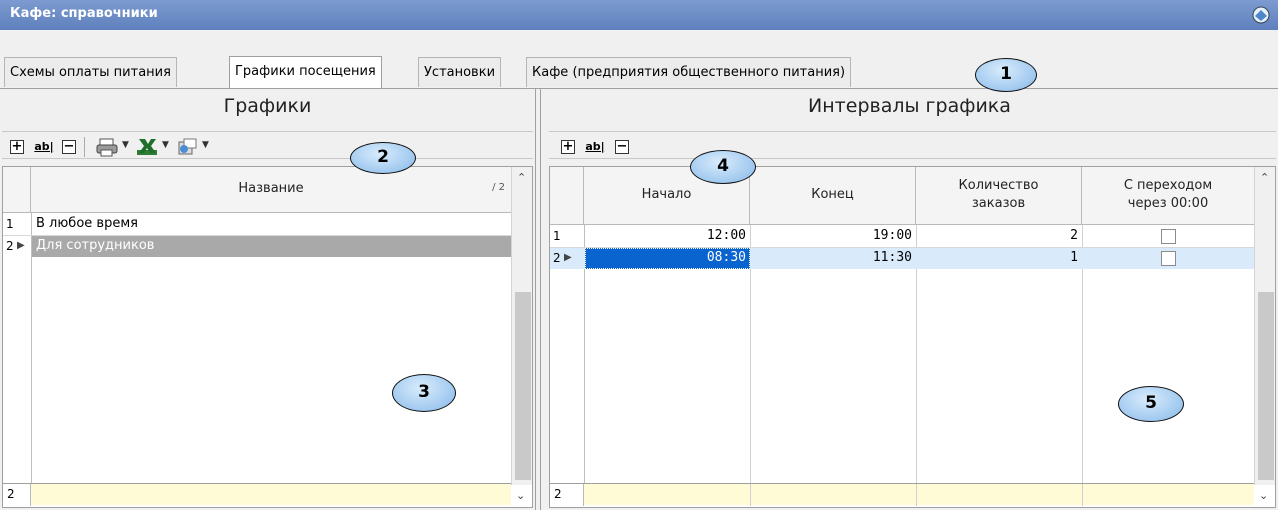 The image size is (1278, 510). Describe the element at coordinates (639, 15) in the screenshot. I see `title-bar: Кафе: справочники` at that location.